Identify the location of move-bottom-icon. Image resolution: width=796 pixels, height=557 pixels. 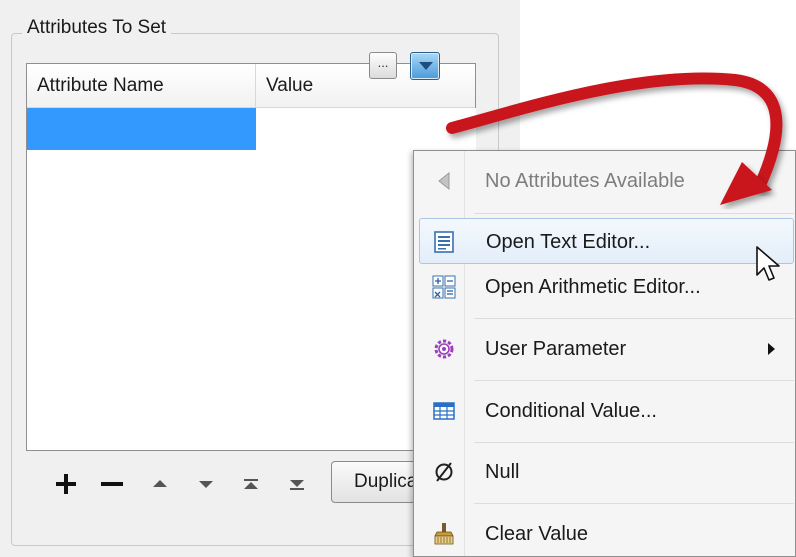
(297, 484).